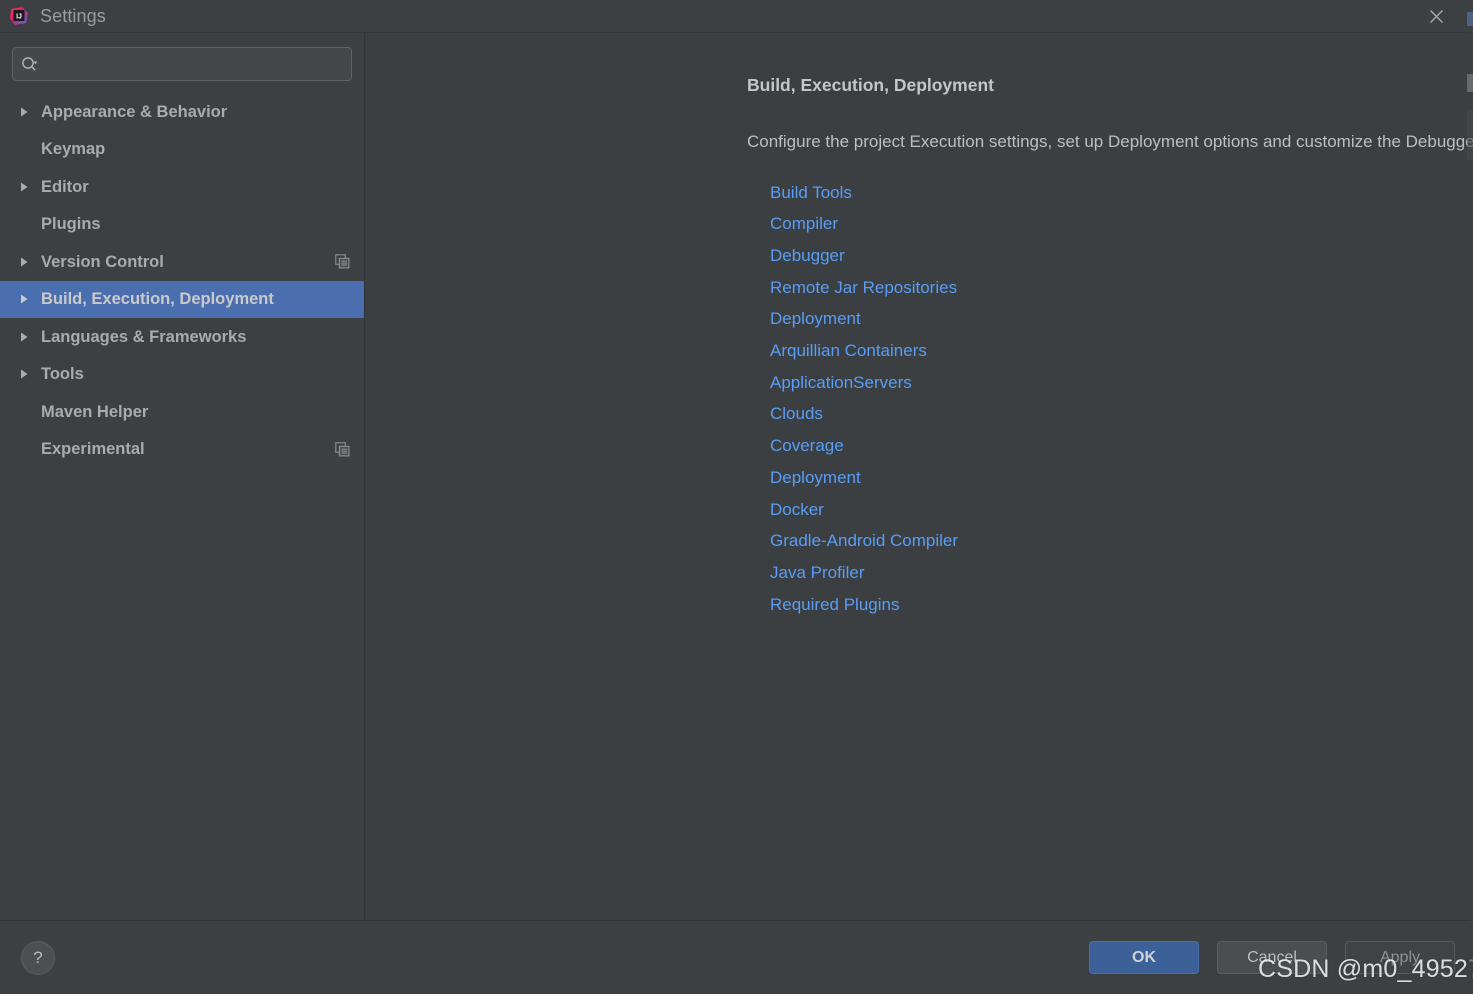 This screenshot has width=1473, height=994. What do you see at coordinates (1144, 957) in the screenshot?
I see `ok-button: OK` at bounding box center [1144, 957].